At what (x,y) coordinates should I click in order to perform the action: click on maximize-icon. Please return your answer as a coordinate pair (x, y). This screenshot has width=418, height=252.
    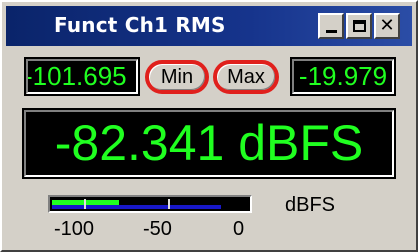
    Looking at the image, I should click on (359, 26).